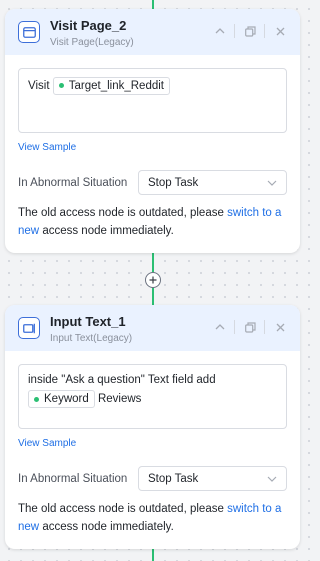 This screenshot has height=561, width=320. I want to click on variable-tag: Keyword, so click(61, 399).